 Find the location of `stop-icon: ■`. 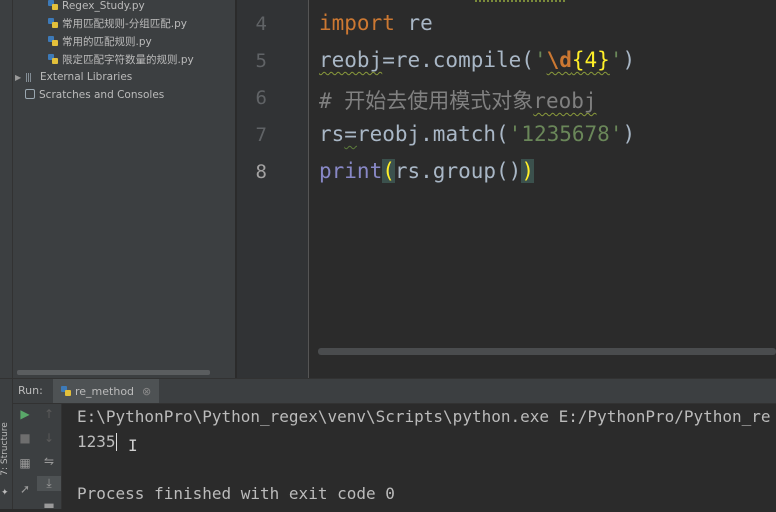

stop-icon: ■ is located at coordinates (25, 438).